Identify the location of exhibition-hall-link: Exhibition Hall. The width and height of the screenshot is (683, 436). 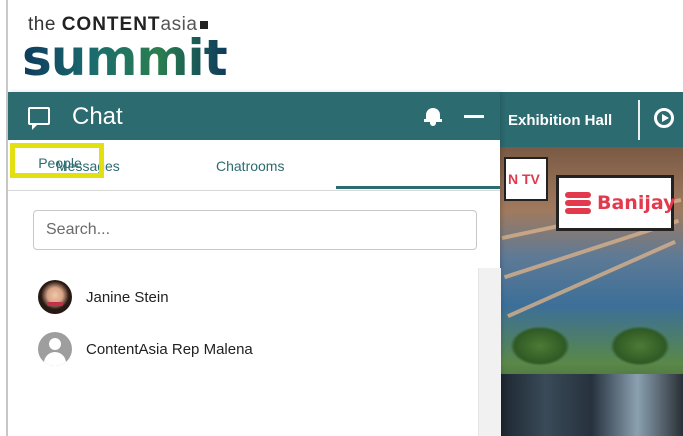
(560, 120).